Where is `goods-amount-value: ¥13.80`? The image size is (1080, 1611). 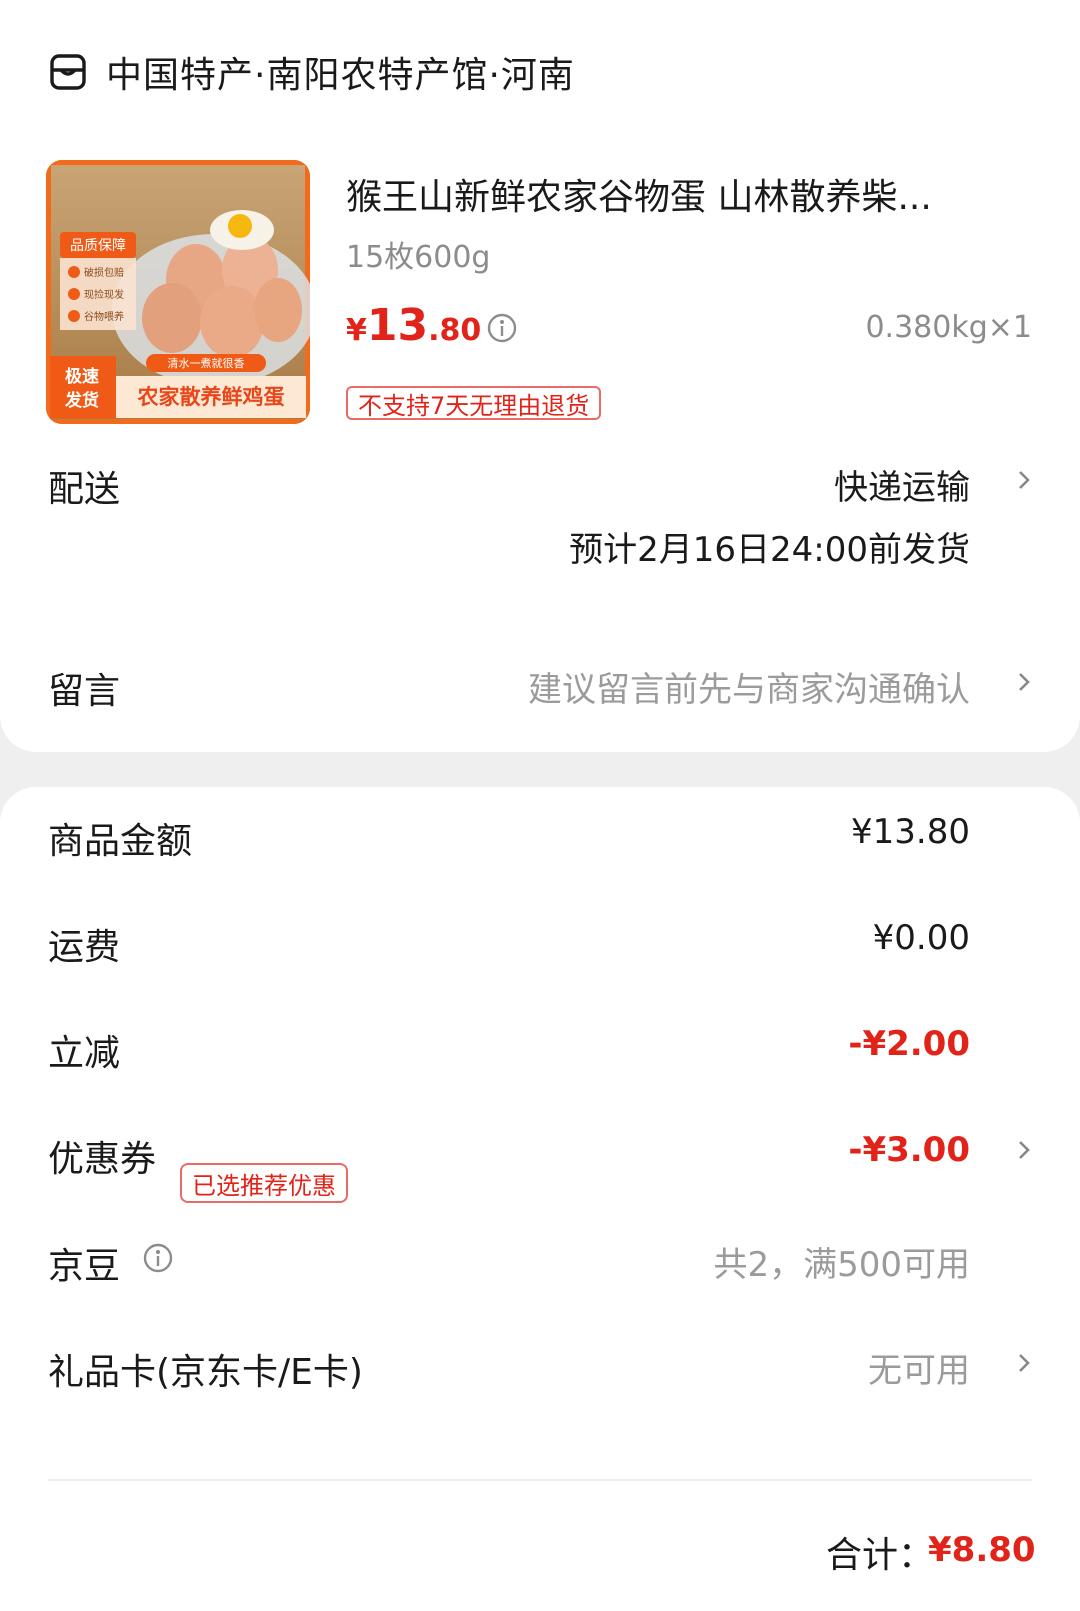 goods-amount-value: ¥13.80 is located at coordinates (910, 832).